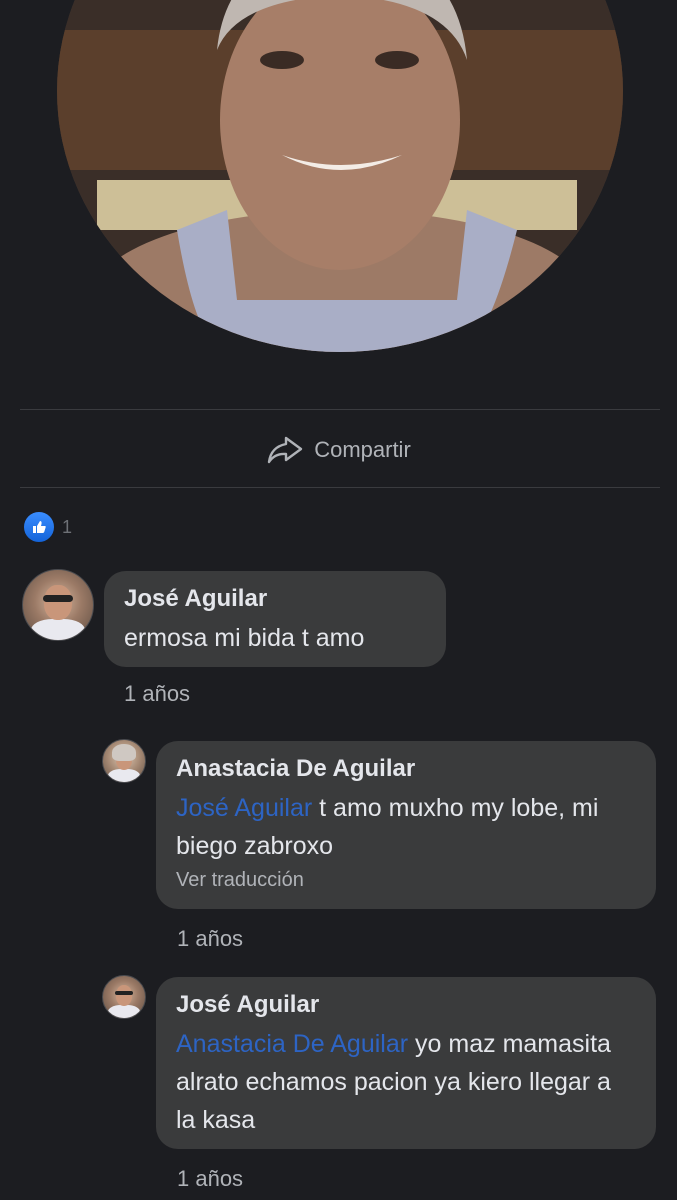 The image size is (677, 1200). I want to click on share-button: Compartir, so click(338, 450).